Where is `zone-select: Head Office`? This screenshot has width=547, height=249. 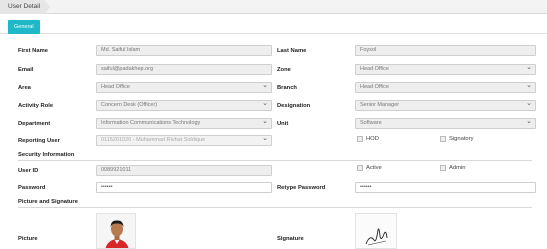
zone-select: Head Office is located at coordinates (445, 69).